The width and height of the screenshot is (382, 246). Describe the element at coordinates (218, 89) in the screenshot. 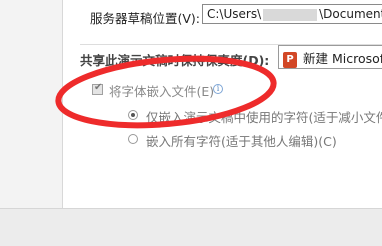

I see `info-icon: i` at that location.